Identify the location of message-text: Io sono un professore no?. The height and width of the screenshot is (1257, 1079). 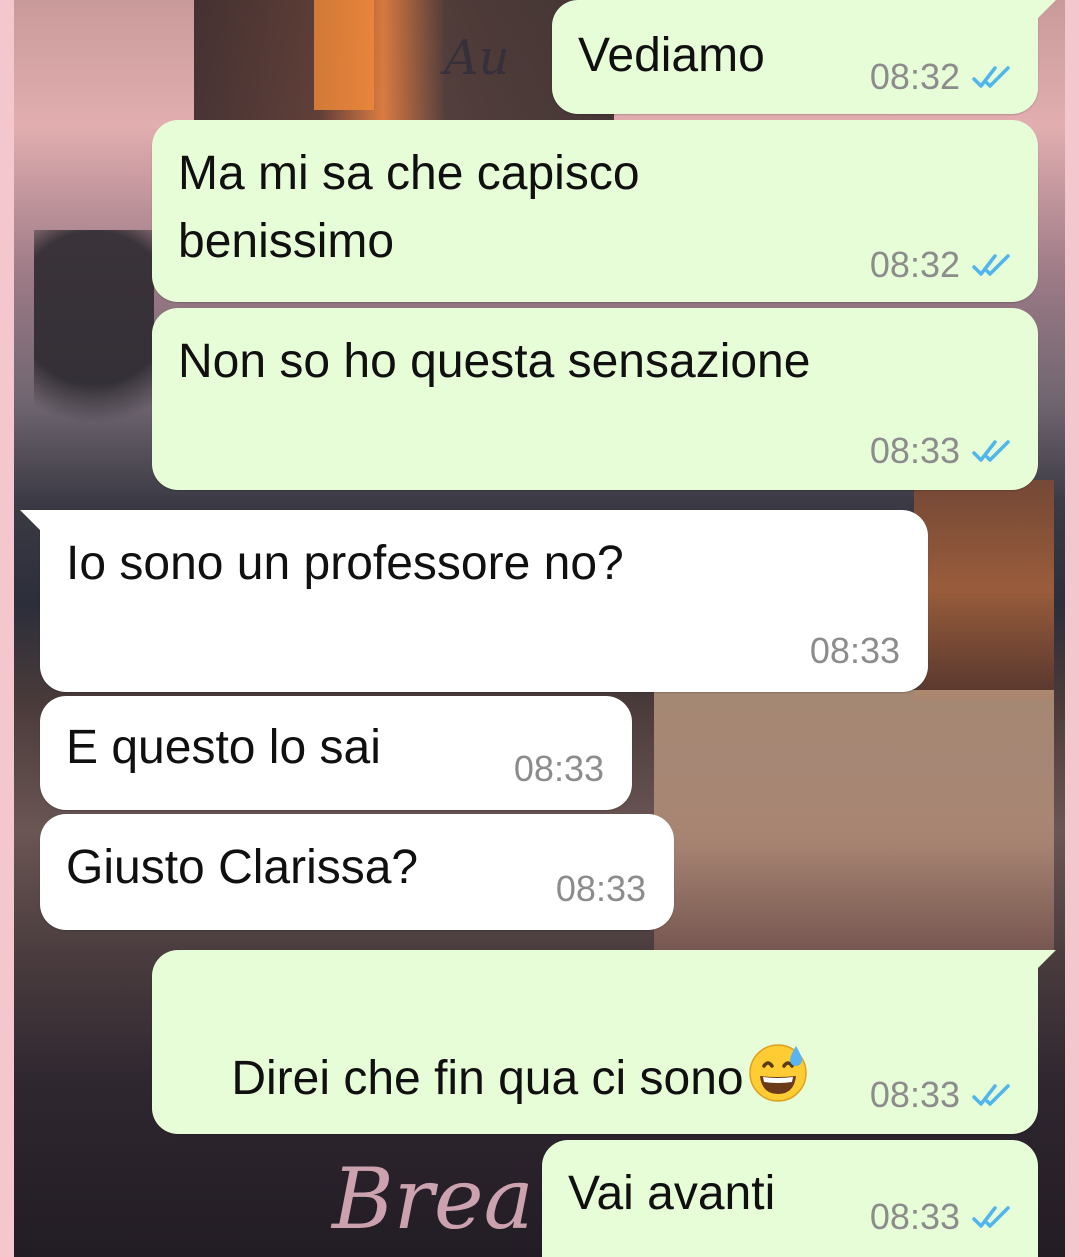
(345, 563).